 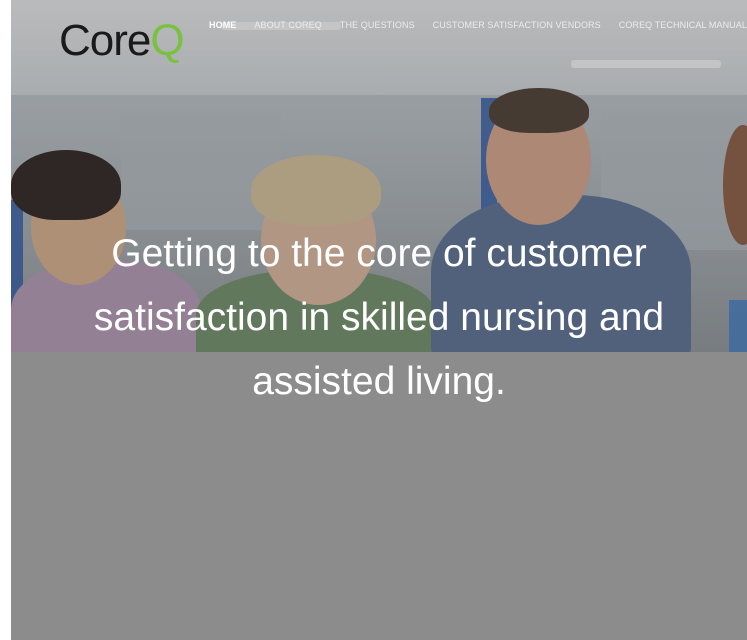 What do you see at coordinates (222, 25) in the screenshot?
I see `nav-home: HOME` at bounding box center [222, 25].